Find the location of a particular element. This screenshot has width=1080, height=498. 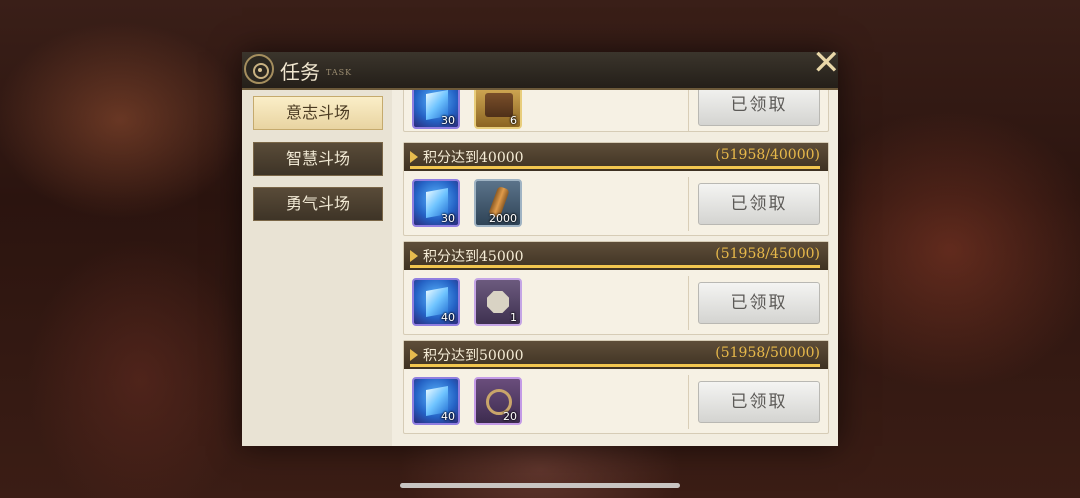

task-card: 积分达到40000 (51958/40000) 30 2000 已领取 is located at coordinates (616, 189).